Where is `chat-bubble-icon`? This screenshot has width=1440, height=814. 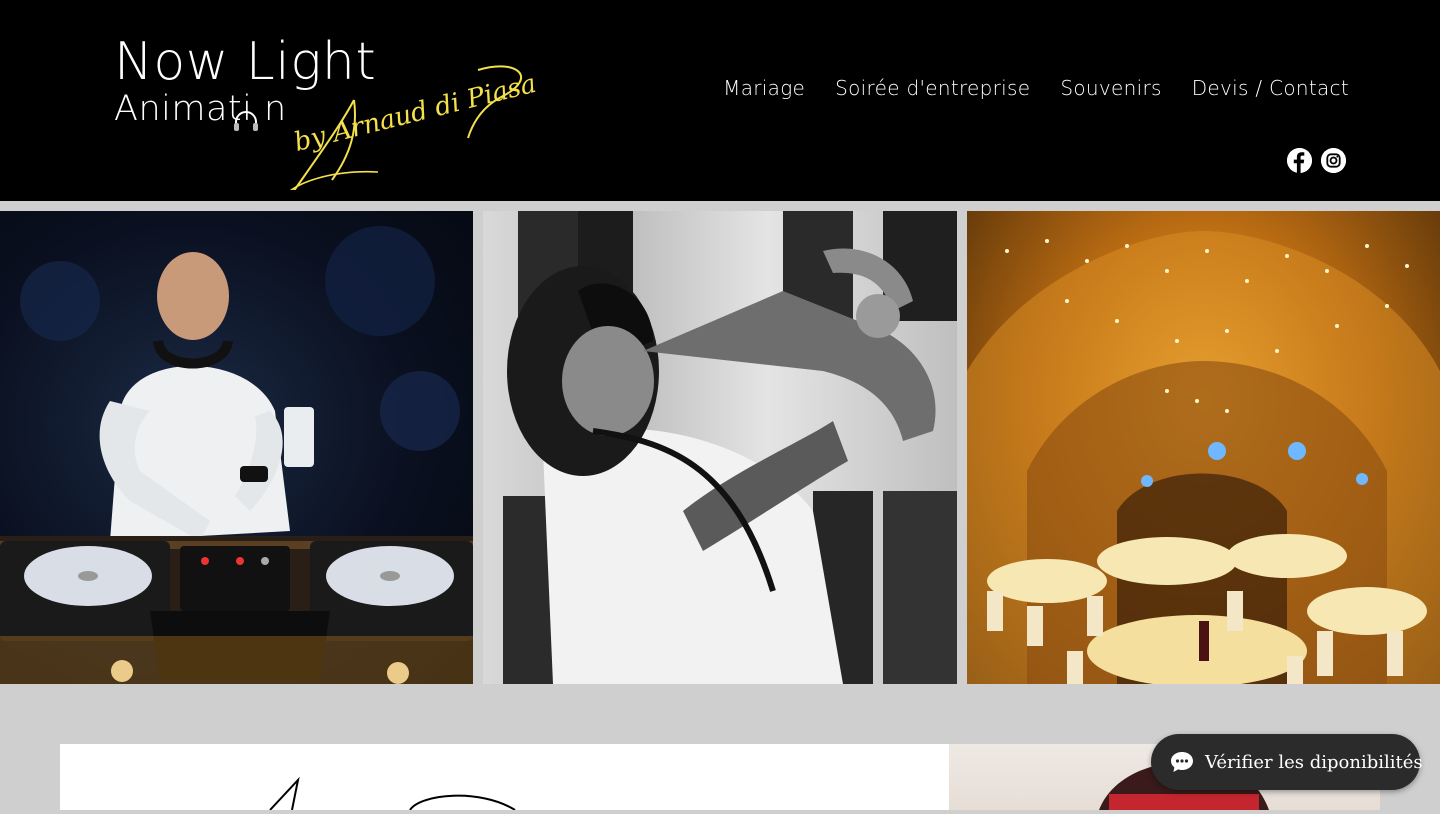
chat-bubble-icon is located at coordinates (1182, 762).